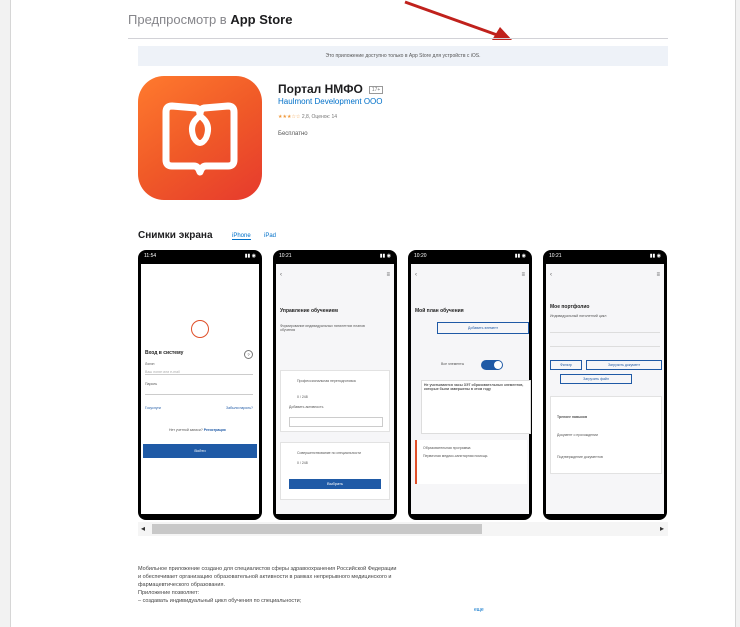 This screenshot has height=627, width=740. I want to click on open-book-icon, so click(200, 139).